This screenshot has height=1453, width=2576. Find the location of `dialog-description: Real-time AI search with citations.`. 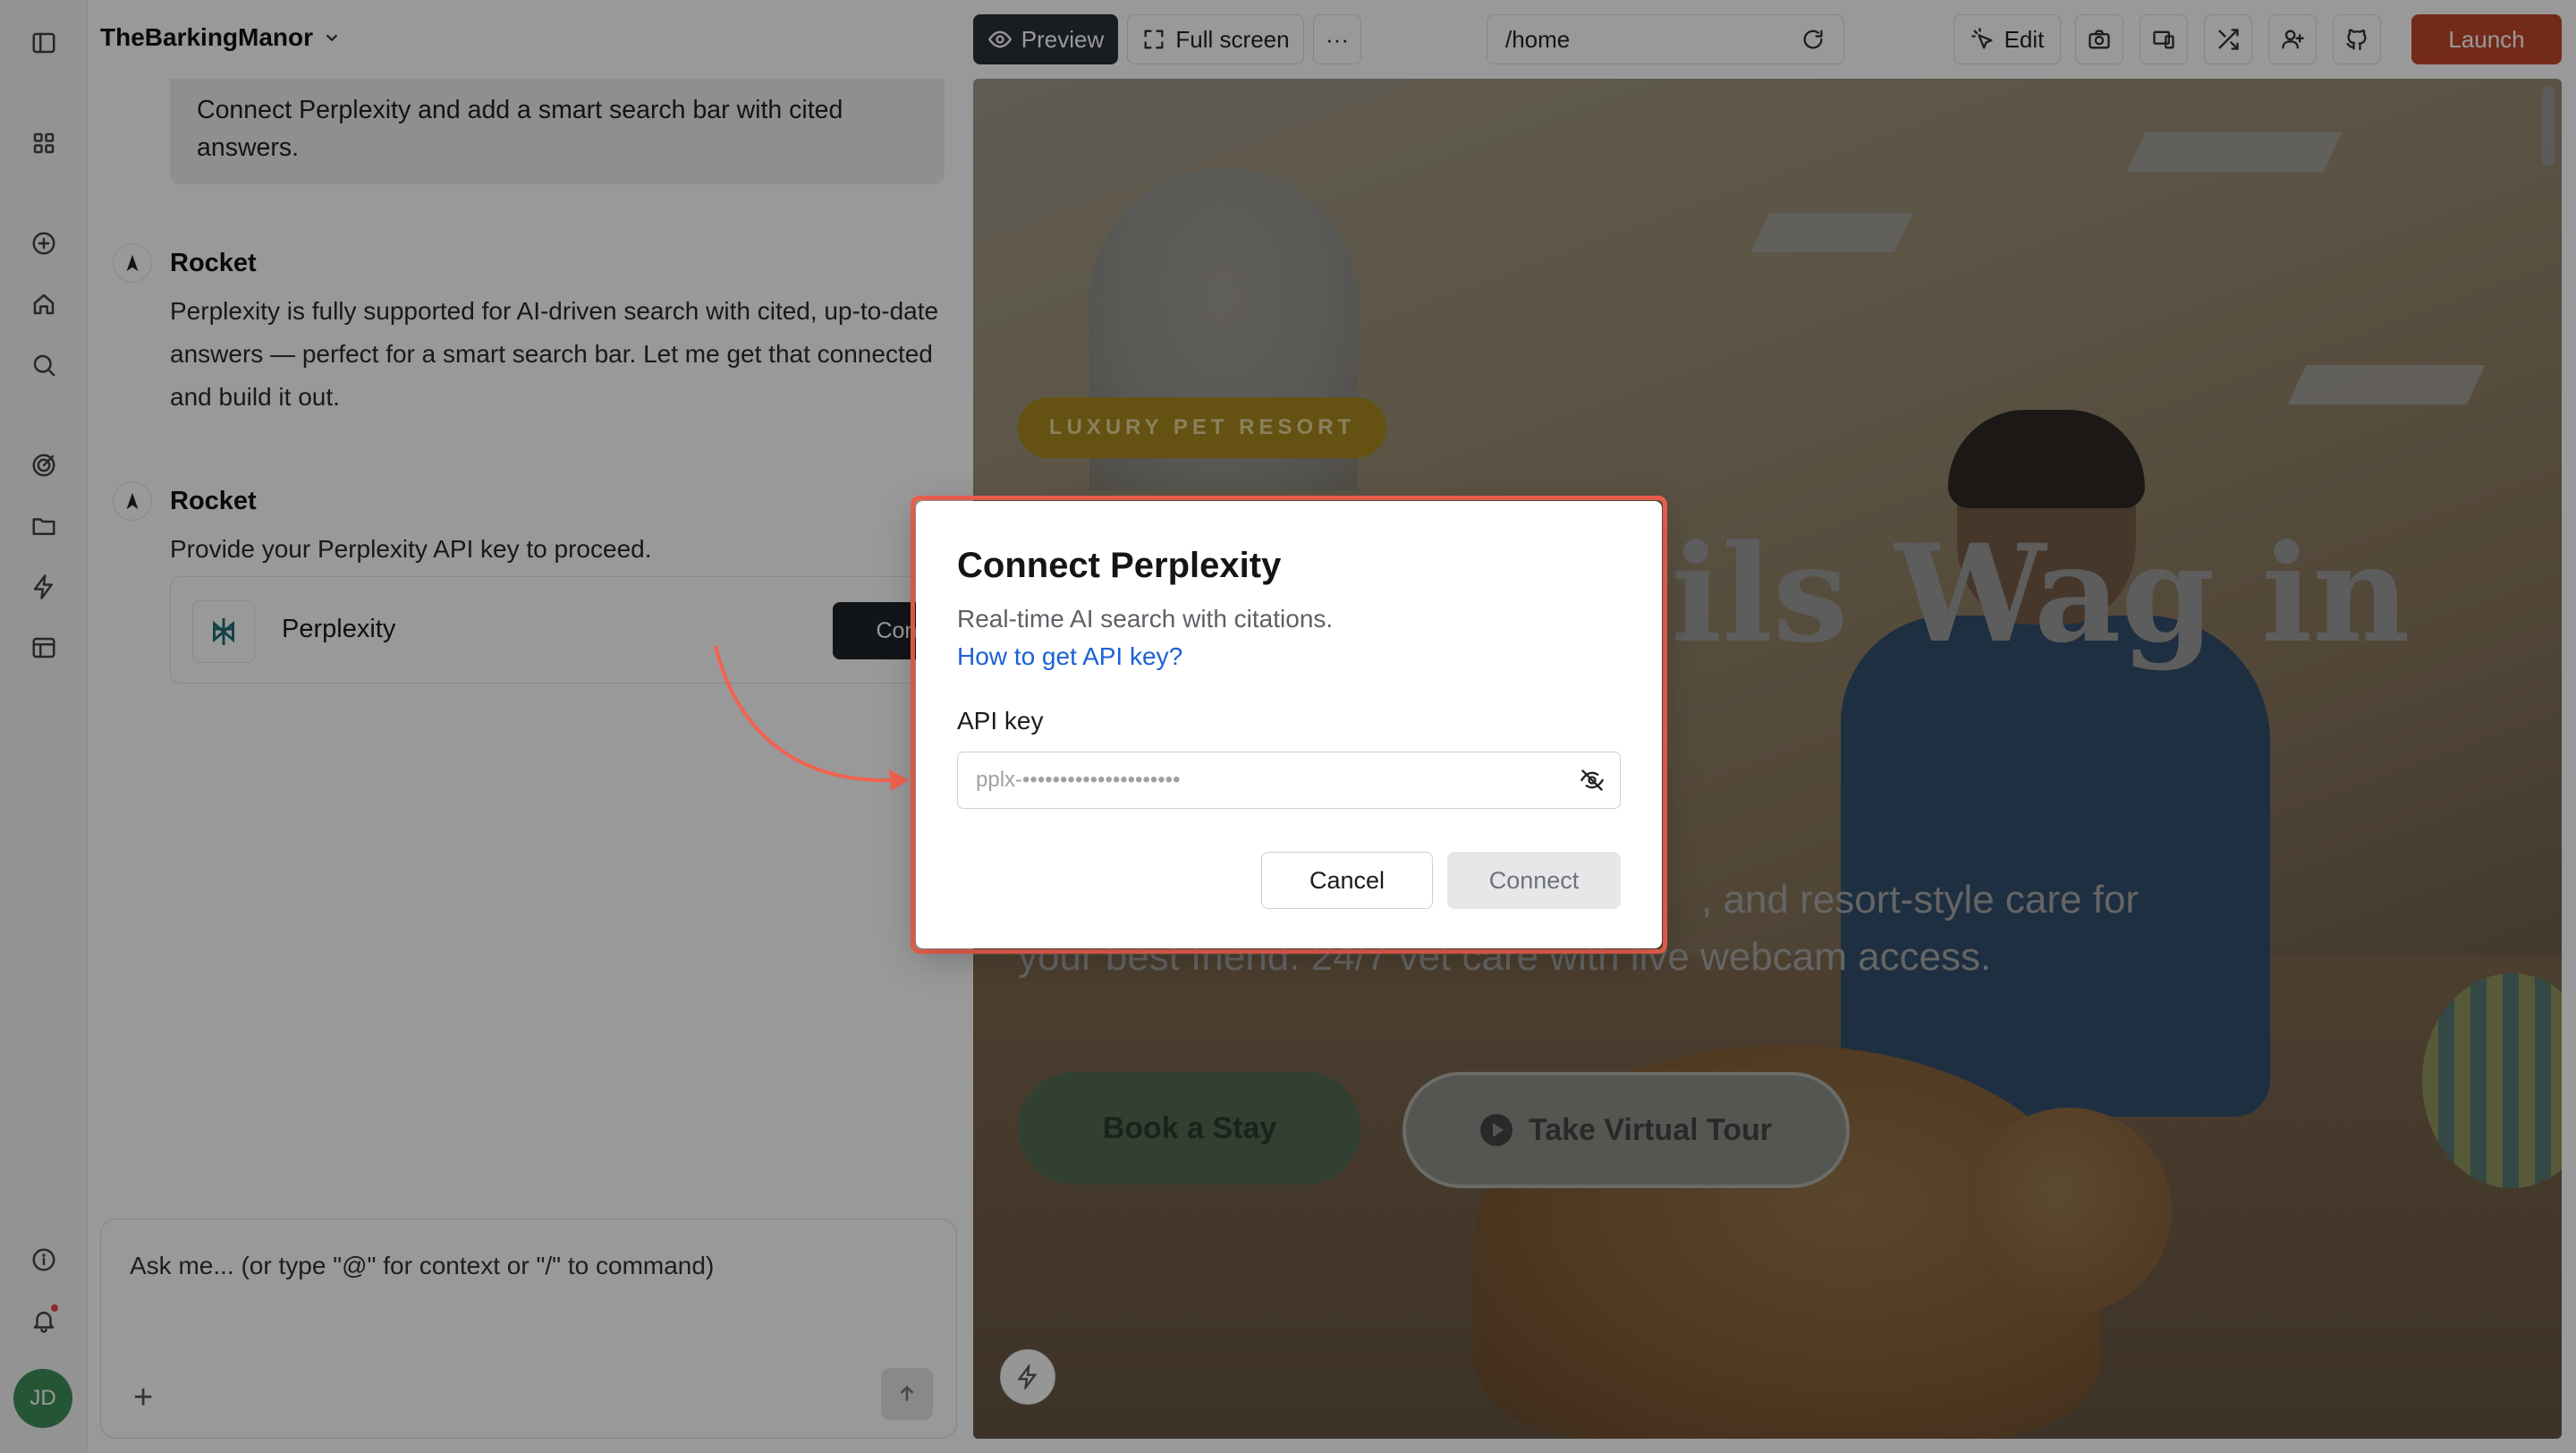

dialog-description: Real-time AI search with citations. is located at coordinates (1145, 619).